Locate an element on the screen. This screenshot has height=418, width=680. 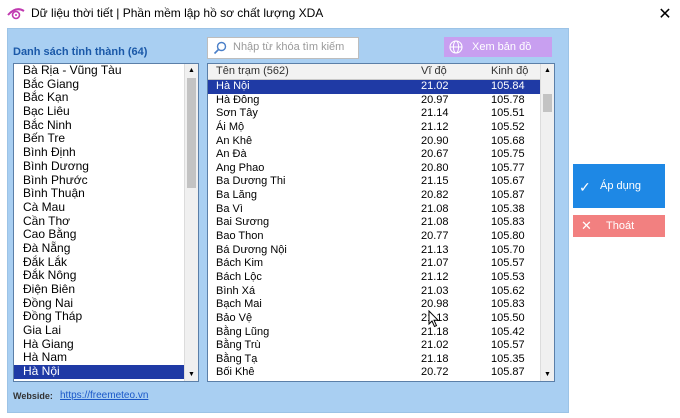
table-row: Bảo Vệ21.13105.50 is located at coordinates (374, 319).